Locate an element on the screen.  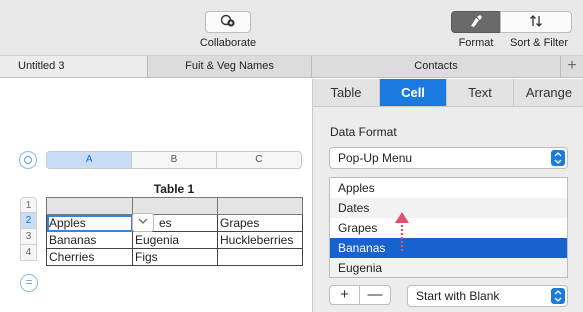
chevron-down-icon is located at coordinates (143, 222).